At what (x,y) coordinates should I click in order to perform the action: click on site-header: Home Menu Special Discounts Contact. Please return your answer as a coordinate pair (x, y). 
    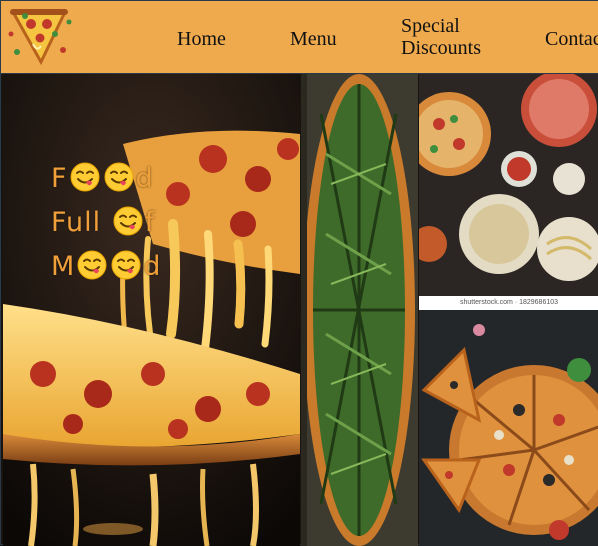
    Looking at the image, I should click on (299, 37).